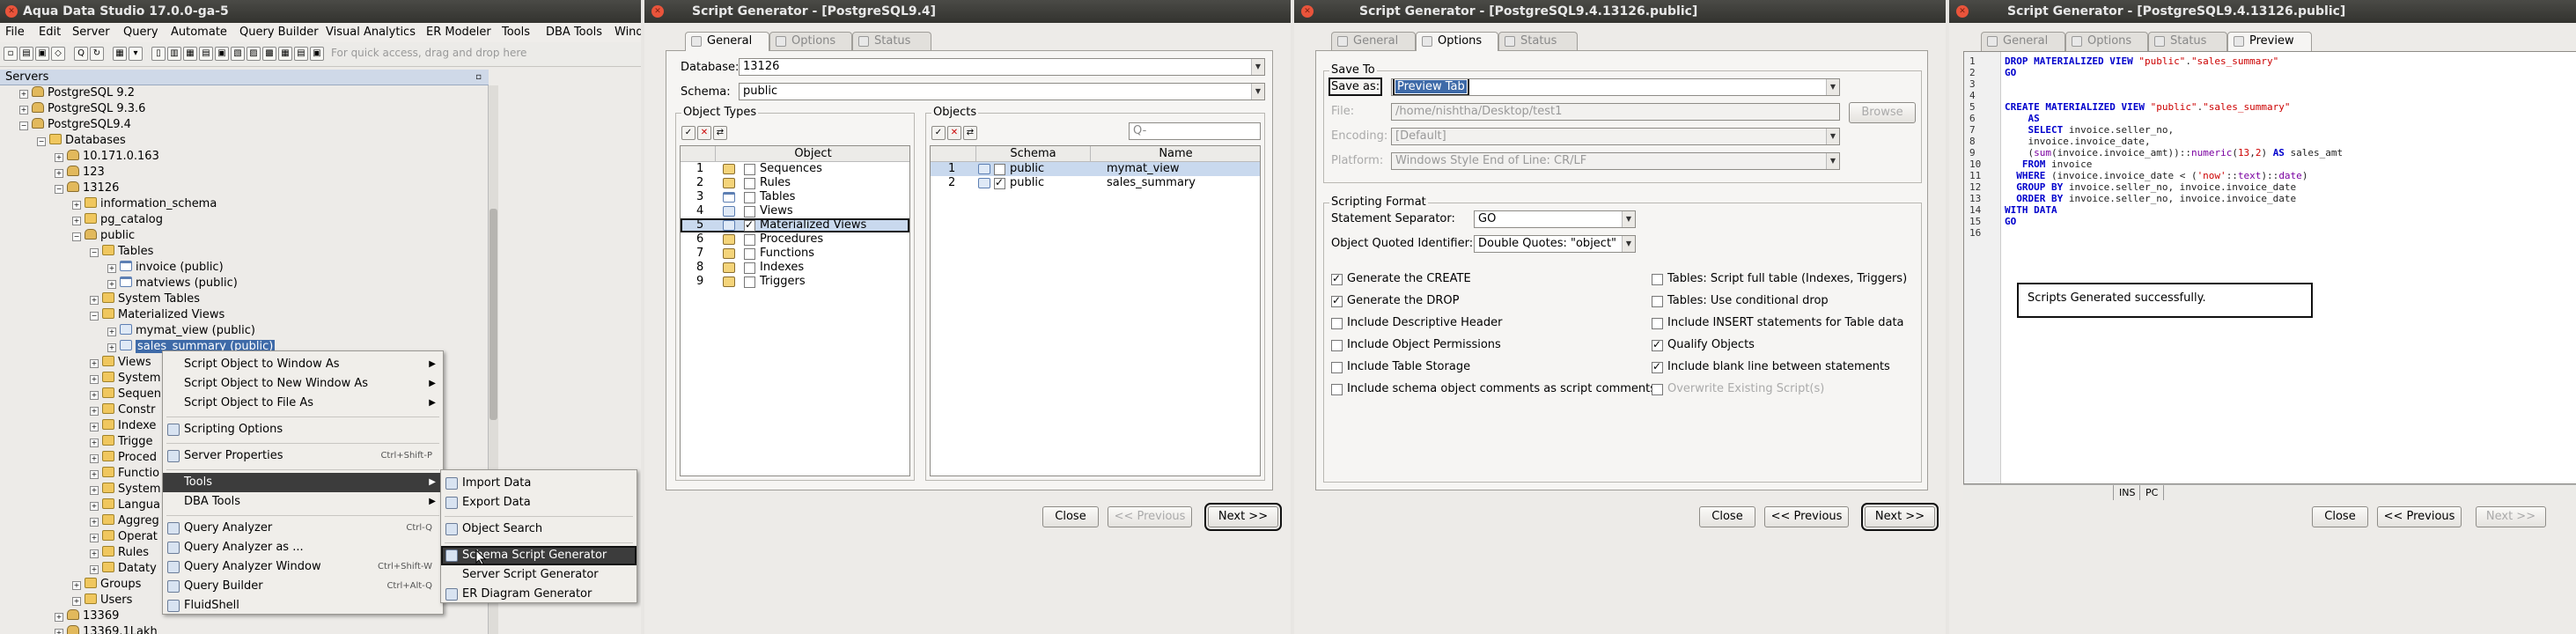 Image resolution: width=2576 pixels, height=634 pixels. I want to click on menu-edit: Edit, so click(50, 32).